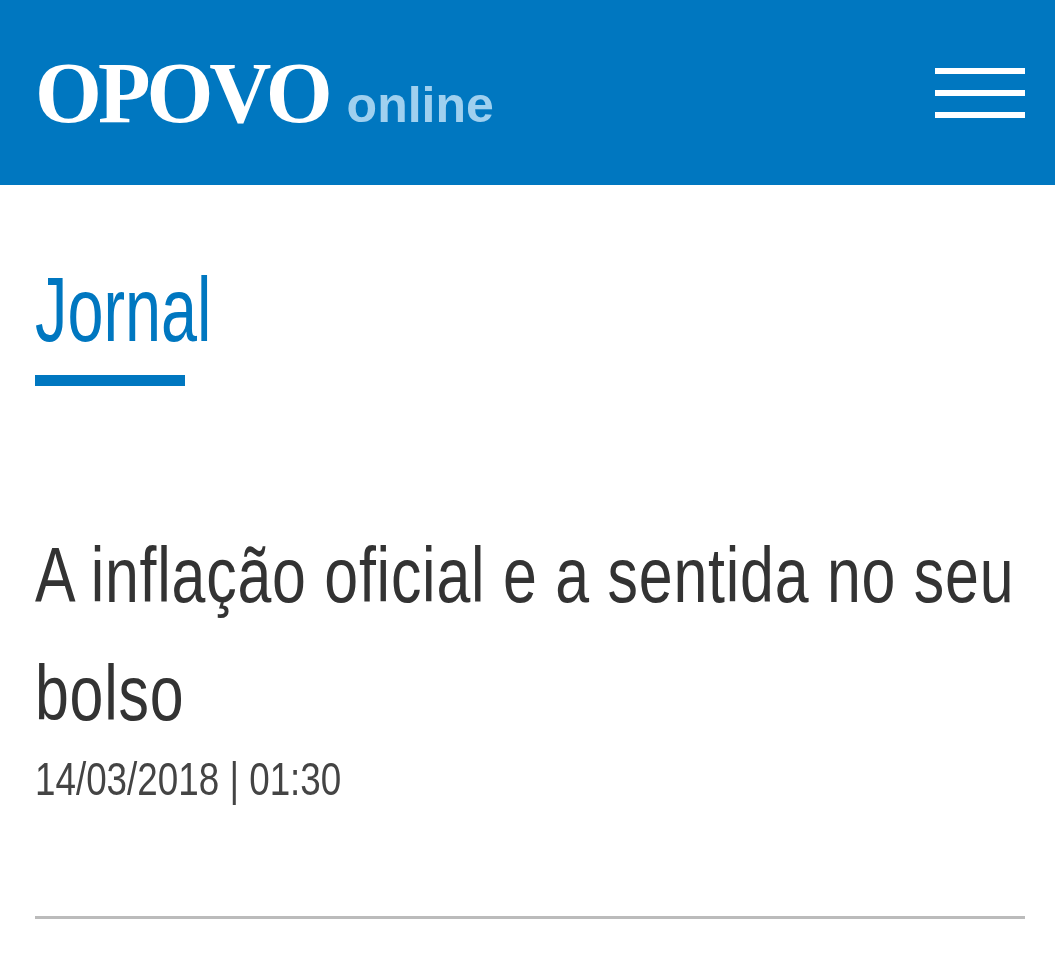 The image size is (1055, 960). What do you see at coordinates (420, 104) in the screenshot?
I see `logo-suffix: online` at bounding box center [420, 104].